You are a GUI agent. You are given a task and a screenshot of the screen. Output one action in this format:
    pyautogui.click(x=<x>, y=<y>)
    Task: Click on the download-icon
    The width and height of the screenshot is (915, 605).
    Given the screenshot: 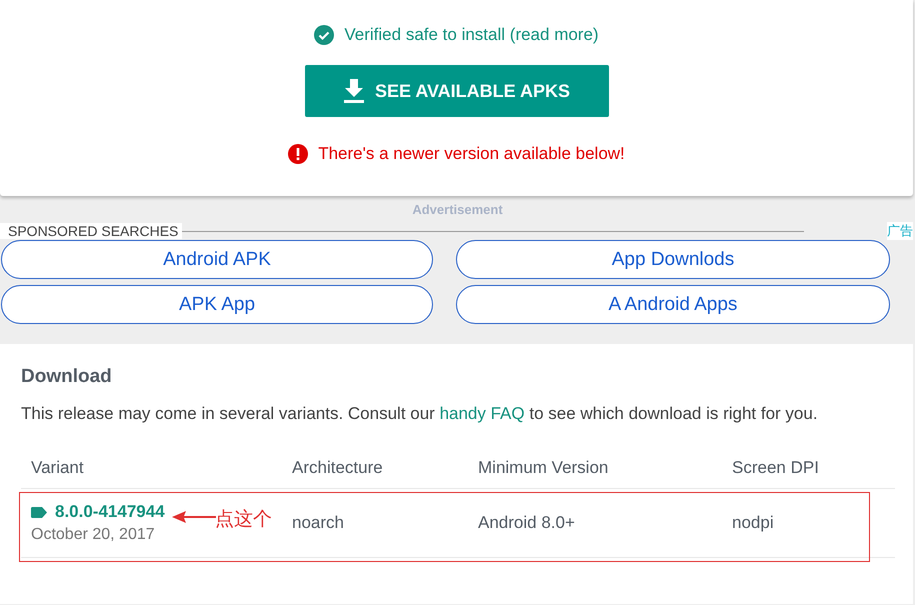 What is the action you would take?
    pyautogui.click(x=353, y=91)
    